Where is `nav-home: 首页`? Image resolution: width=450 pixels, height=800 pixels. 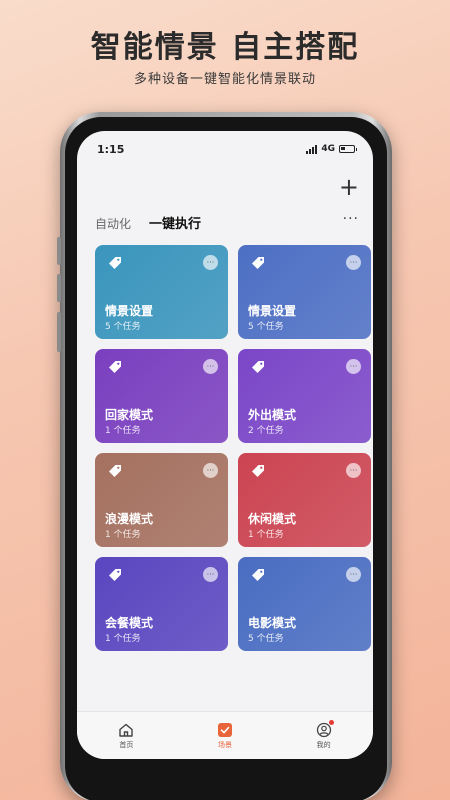
nav-home: 首页 is located at coordinates (126, 736).